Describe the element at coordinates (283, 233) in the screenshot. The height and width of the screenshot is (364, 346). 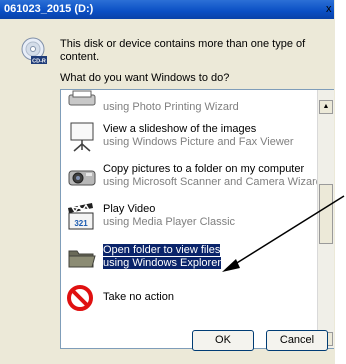
I see `annotation-arrow` at that location.